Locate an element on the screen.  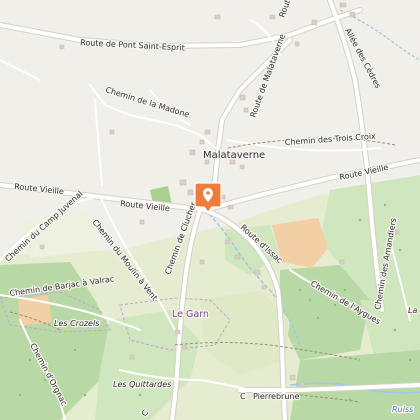
label-la: La is located at coordinates (412, 310).